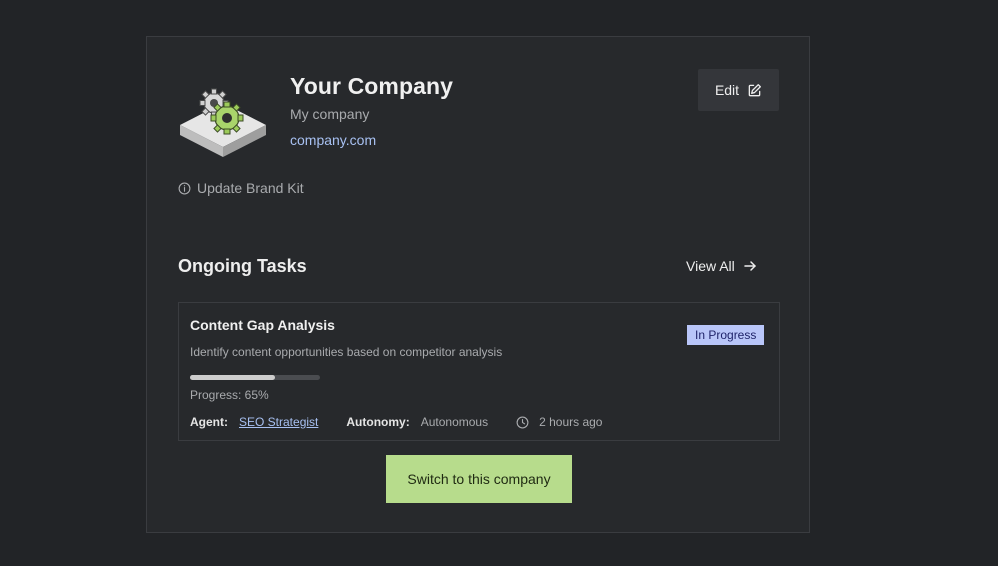  Describe the element at coordinates (454, 422) in the screenshot. I see `autonomy-value: Autonomous` at that location.